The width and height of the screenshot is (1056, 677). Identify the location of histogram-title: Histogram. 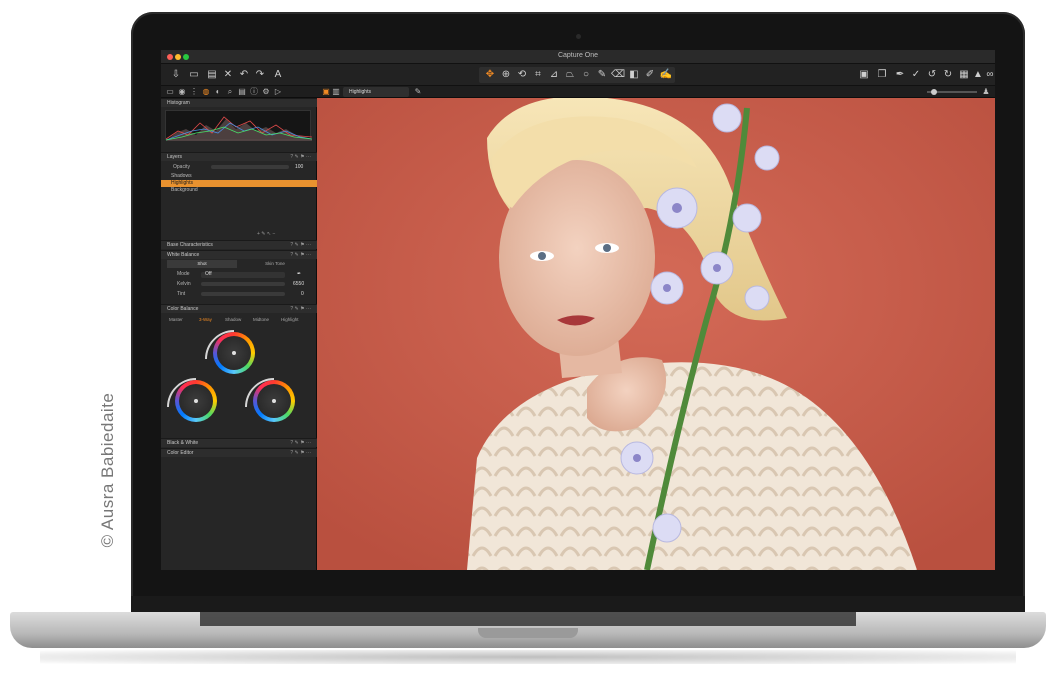
(178, 103).